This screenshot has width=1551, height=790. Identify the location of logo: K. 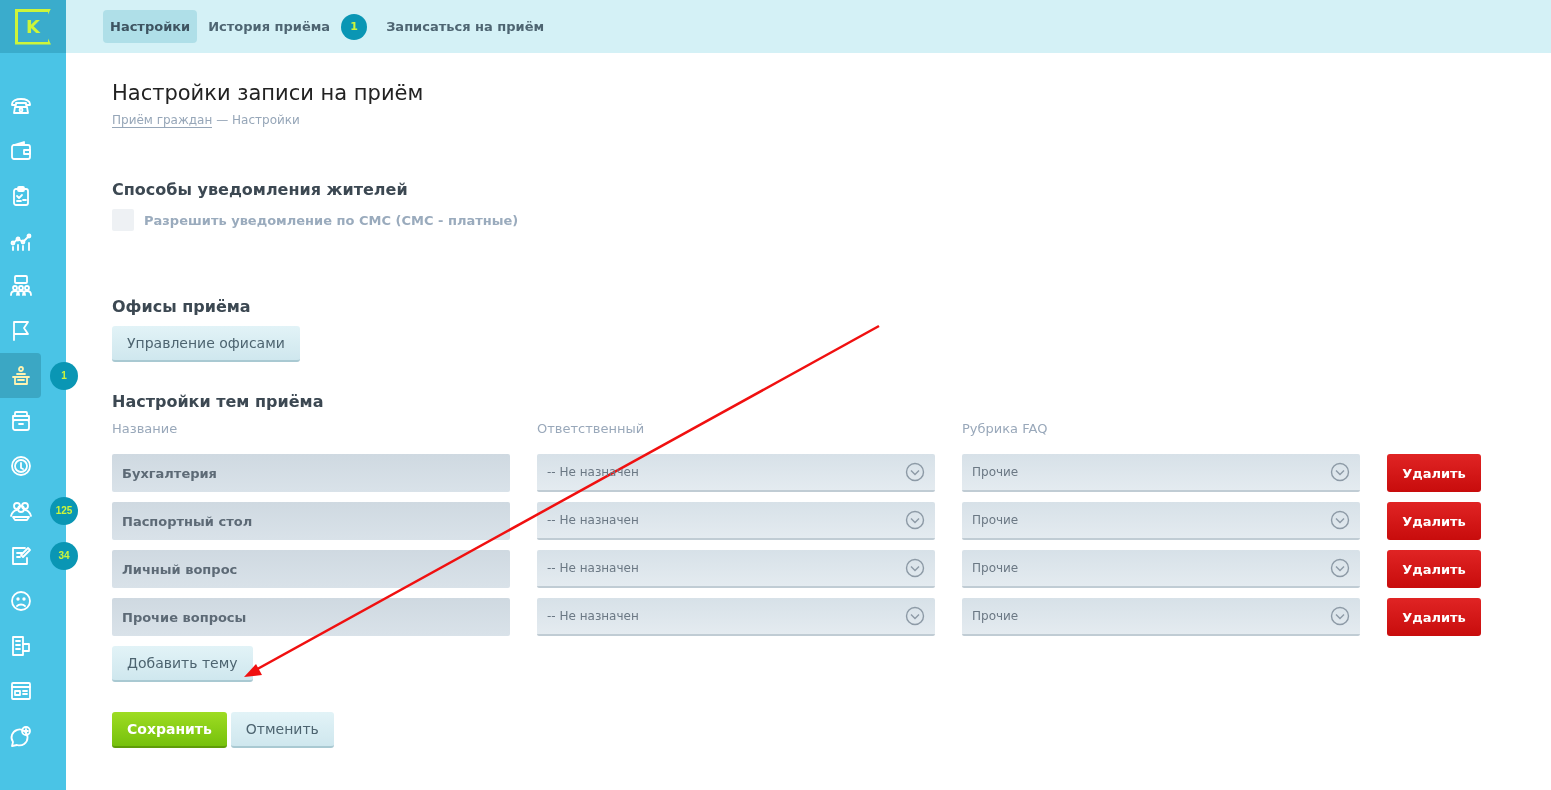
(33, 26).